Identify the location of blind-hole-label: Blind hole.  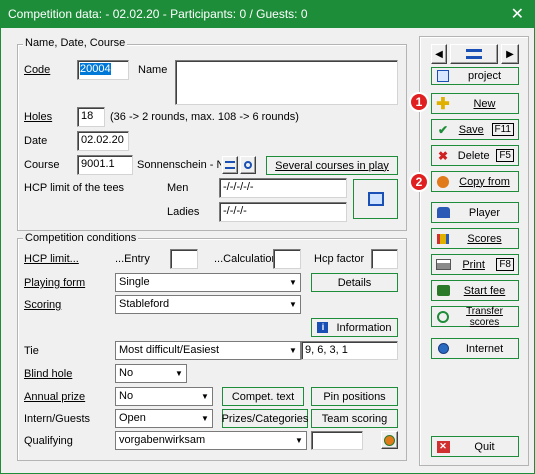
(48, 374).